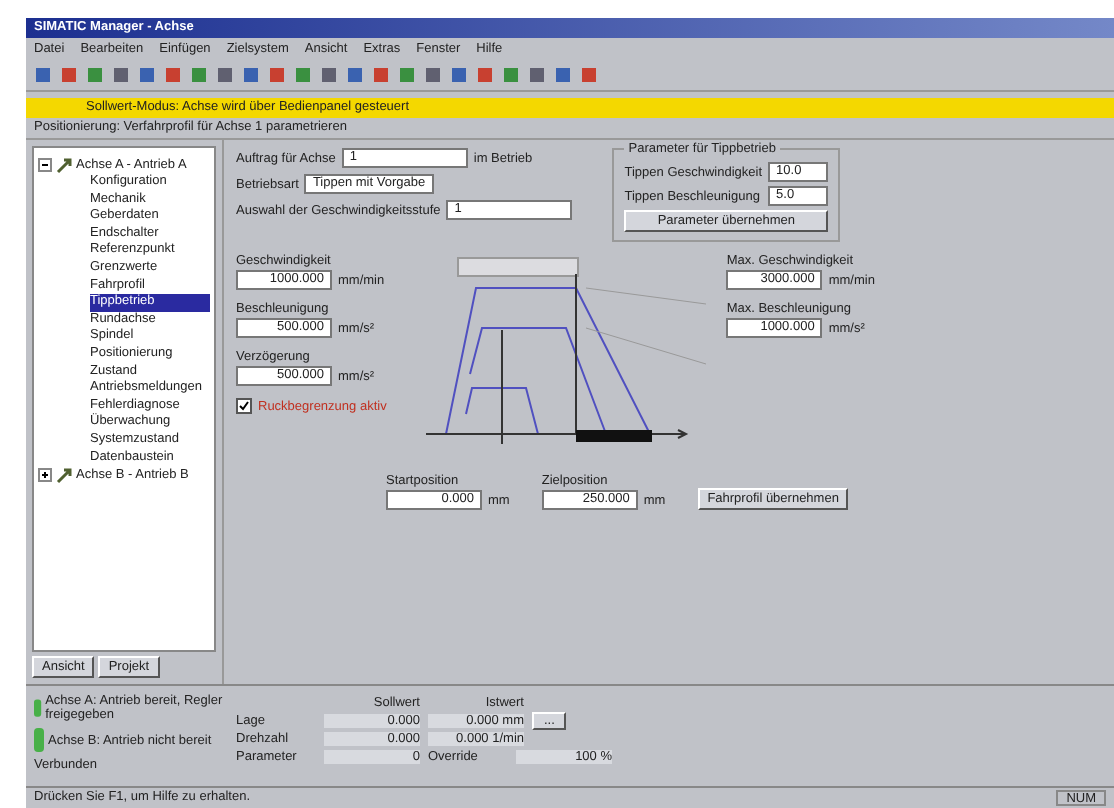 The width and height of the screenshot is (1114, 808). Describe the element at coordinates (45, 165) in the screenshot. I see `collapse-icon` at that location.